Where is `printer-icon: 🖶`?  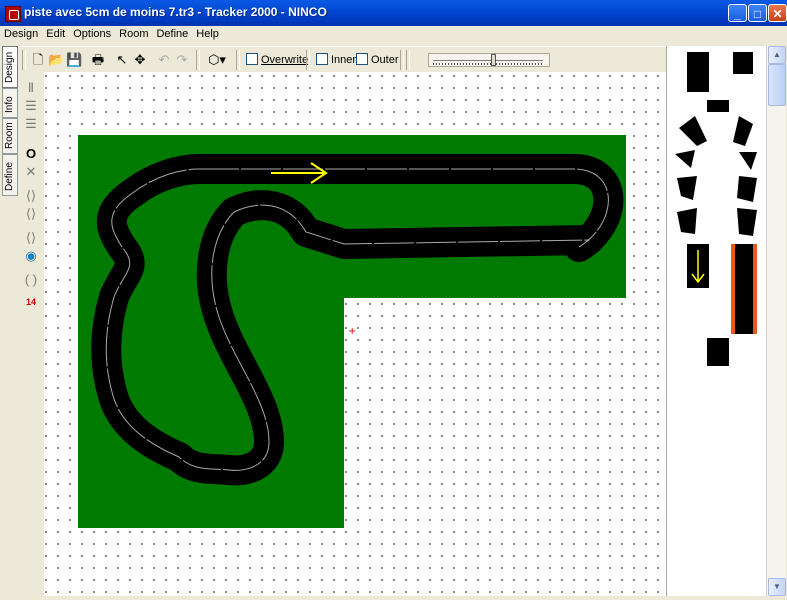
printer-icon: 🖶 is located at coordinates (98, 60).